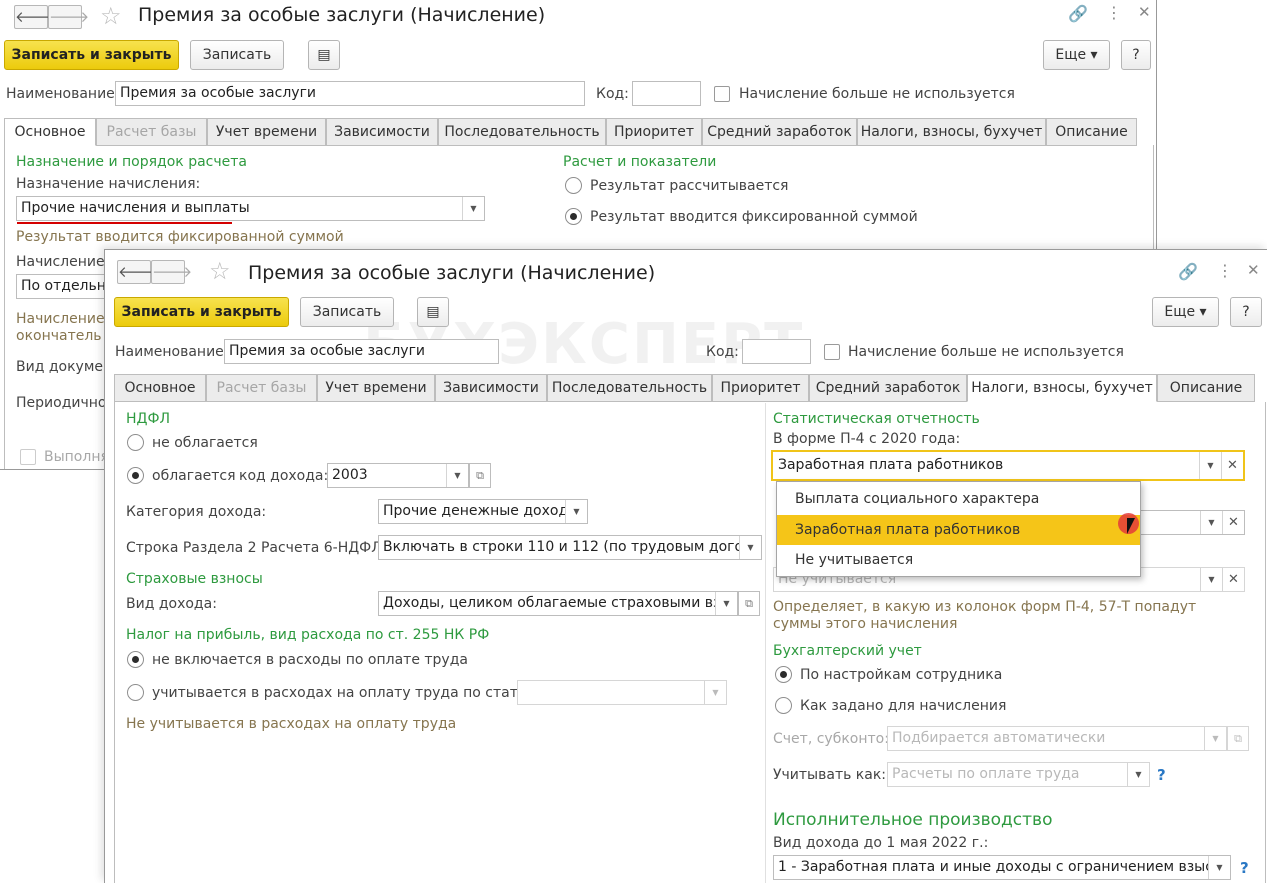 This screenshot has width=1267, height=883. I want to click on section-enforcement: Исполнительное производство, so click(913, 820).